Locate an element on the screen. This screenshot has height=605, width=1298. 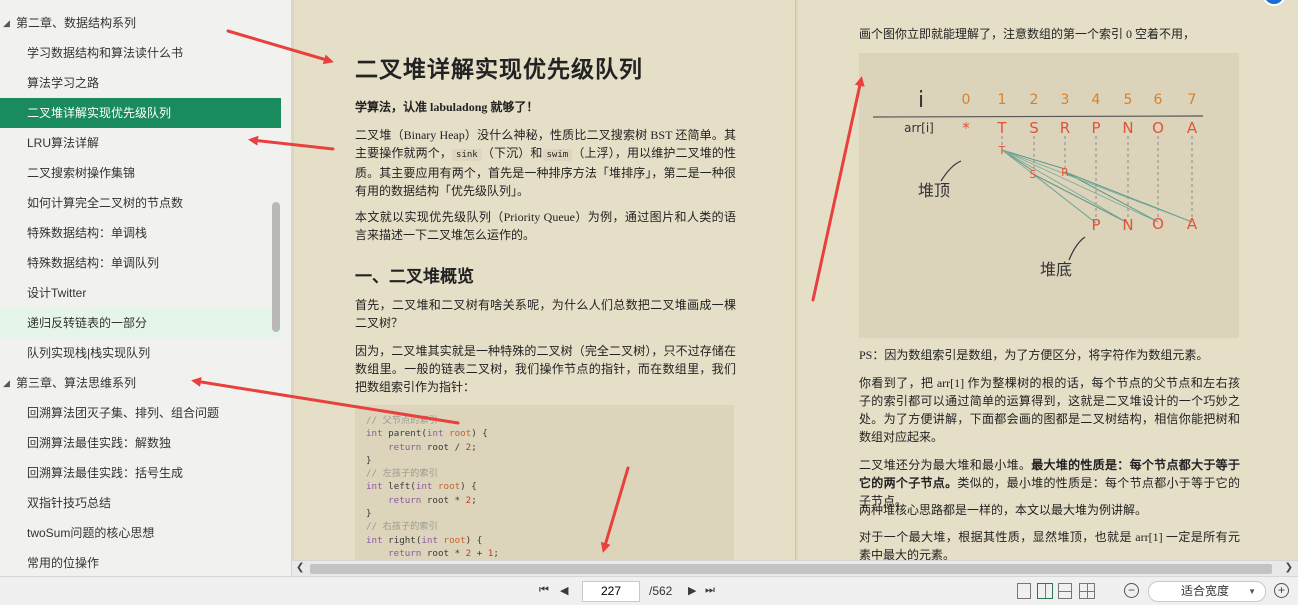
paragraph-3: 首先，二叉堆和二叉树有啥关系呢，为什么人们总数把二叉堆画成一棵二叉树？ is located at coordinates (545, 314).